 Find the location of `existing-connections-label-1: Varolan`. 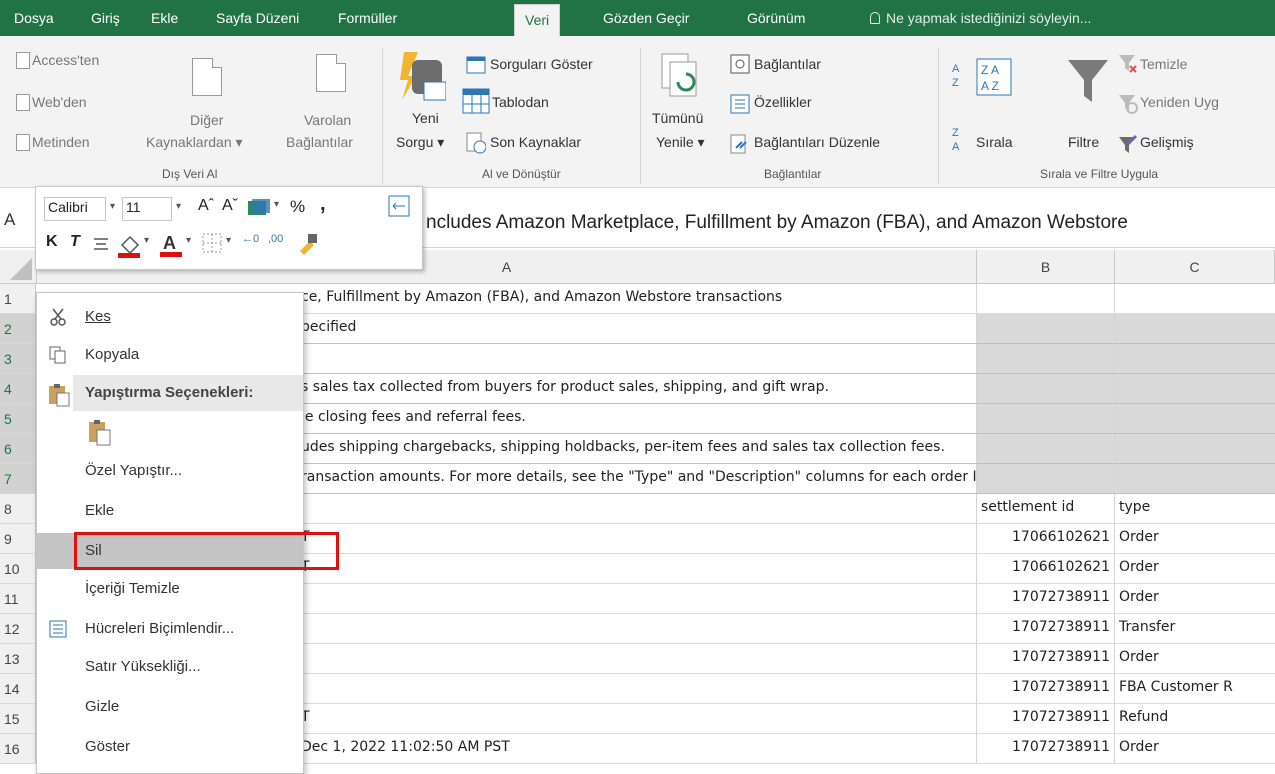

existing-connections-label-1: Varolan is located at coordinates (327, 120).